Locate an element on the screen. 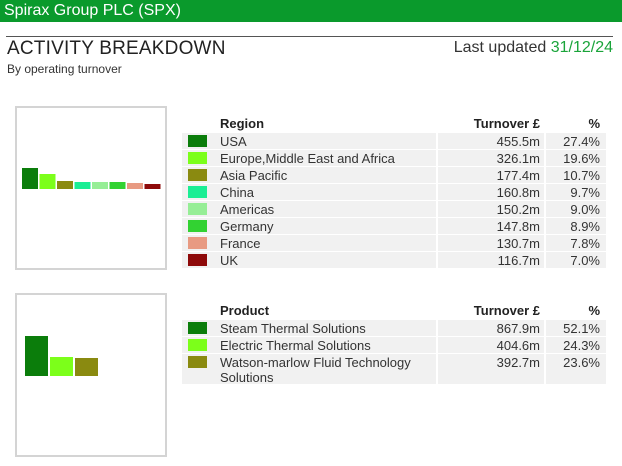 This screenshot has height=466, width=622. region-row: Europe,Middle East and Africa 326.1m 19.6% is located at coordinates (394, 158).